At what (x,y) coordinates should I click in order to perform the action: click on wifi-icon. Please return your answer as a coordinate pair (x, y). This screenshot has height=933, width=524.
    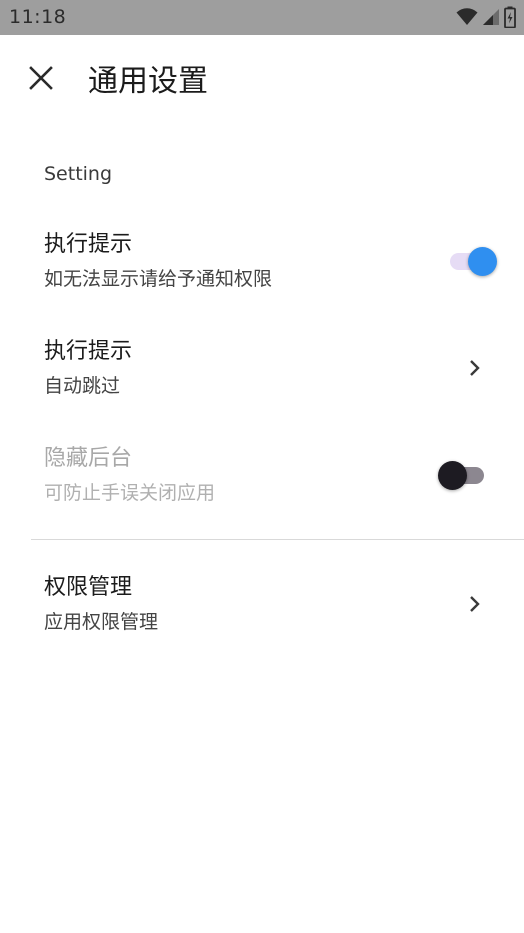
    Looking at the image, I should click on (467, 17).